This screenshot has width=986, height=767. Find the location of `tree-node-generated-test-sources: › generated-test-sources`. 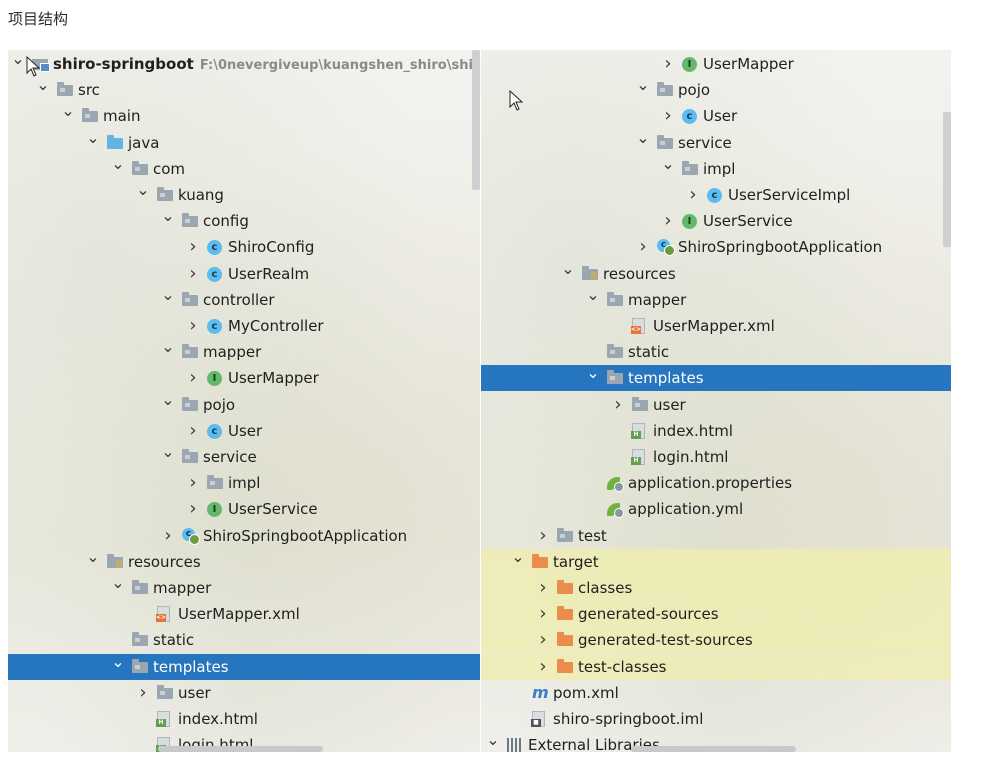

tree-node-generated-test-sources: › generated-test-sources is located at coordinates (716, 640).